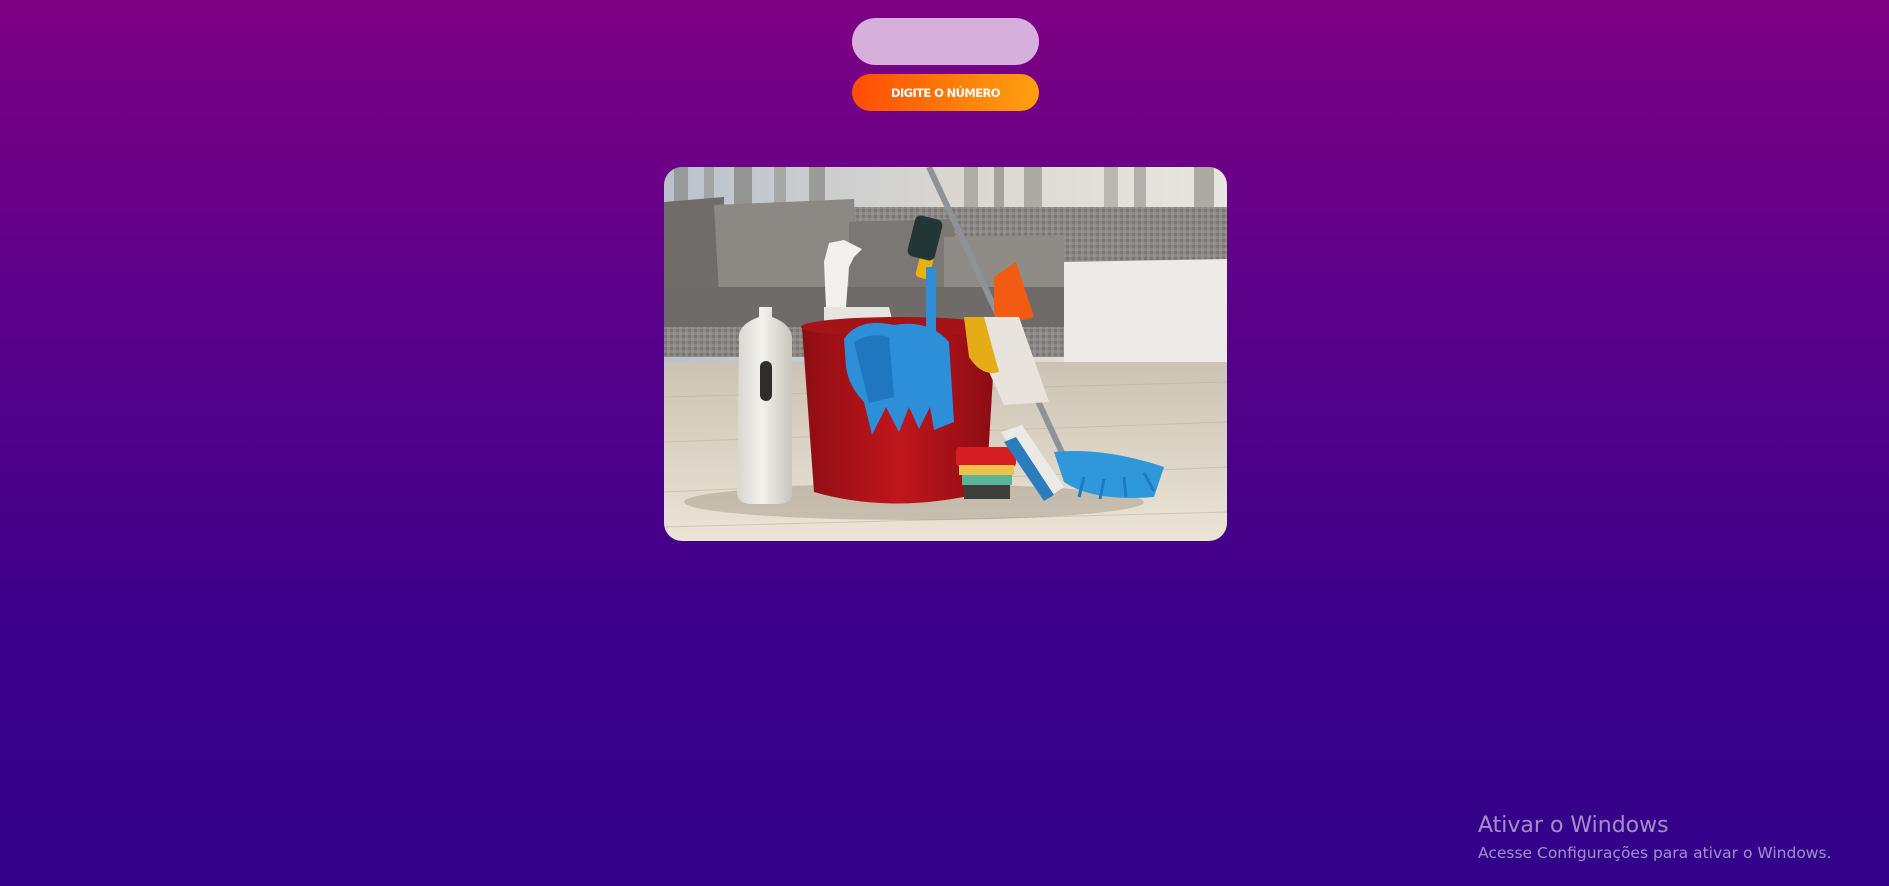 This screenshot has width=1889, height=886. Describe the element at coordinates (945, 41) in the screenshot. I see `number-input` at that location.